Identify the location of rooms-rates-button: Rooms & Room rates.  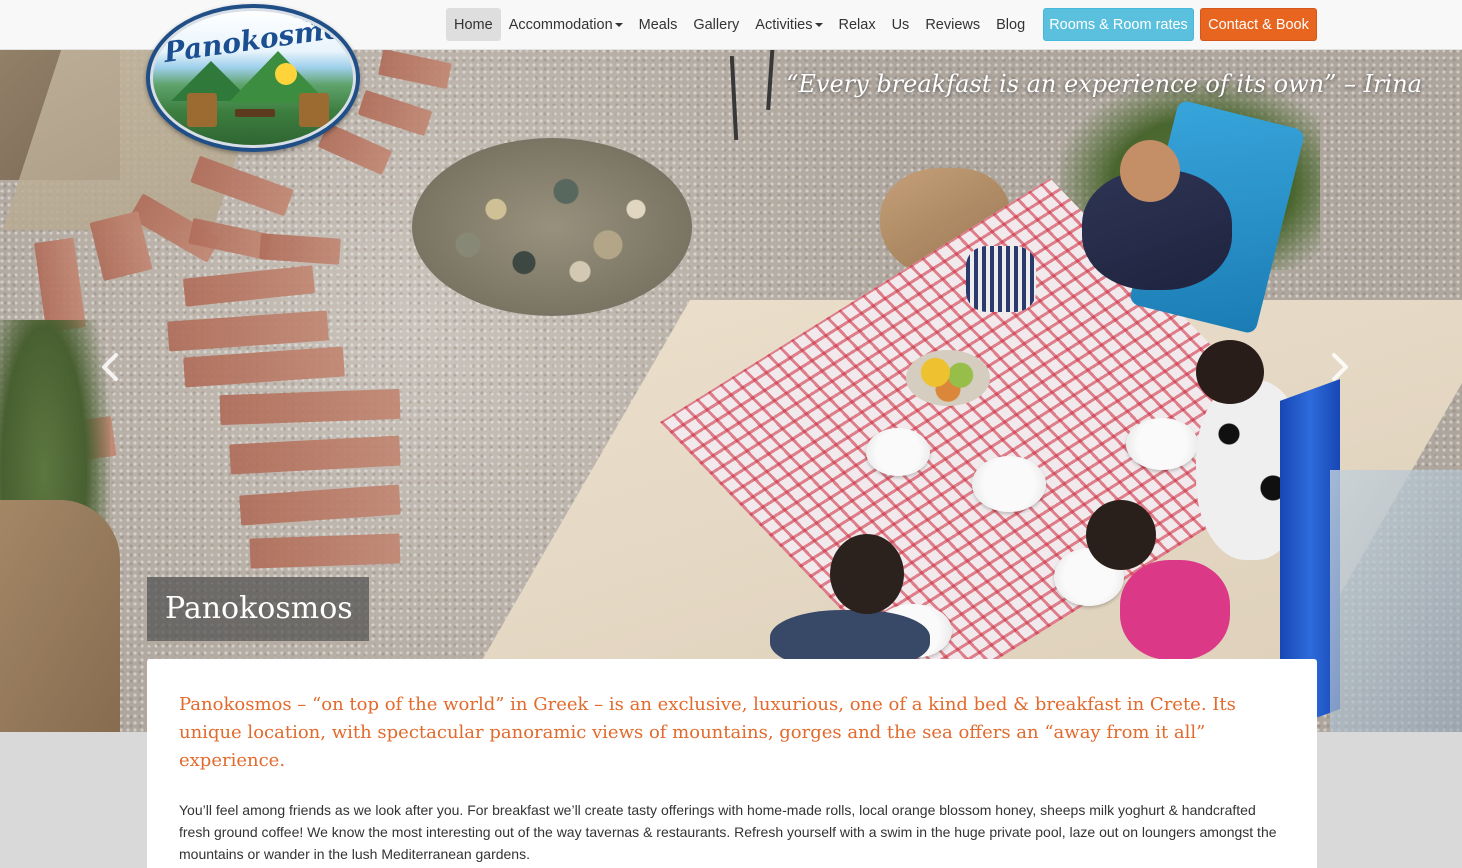
(1118, 24).